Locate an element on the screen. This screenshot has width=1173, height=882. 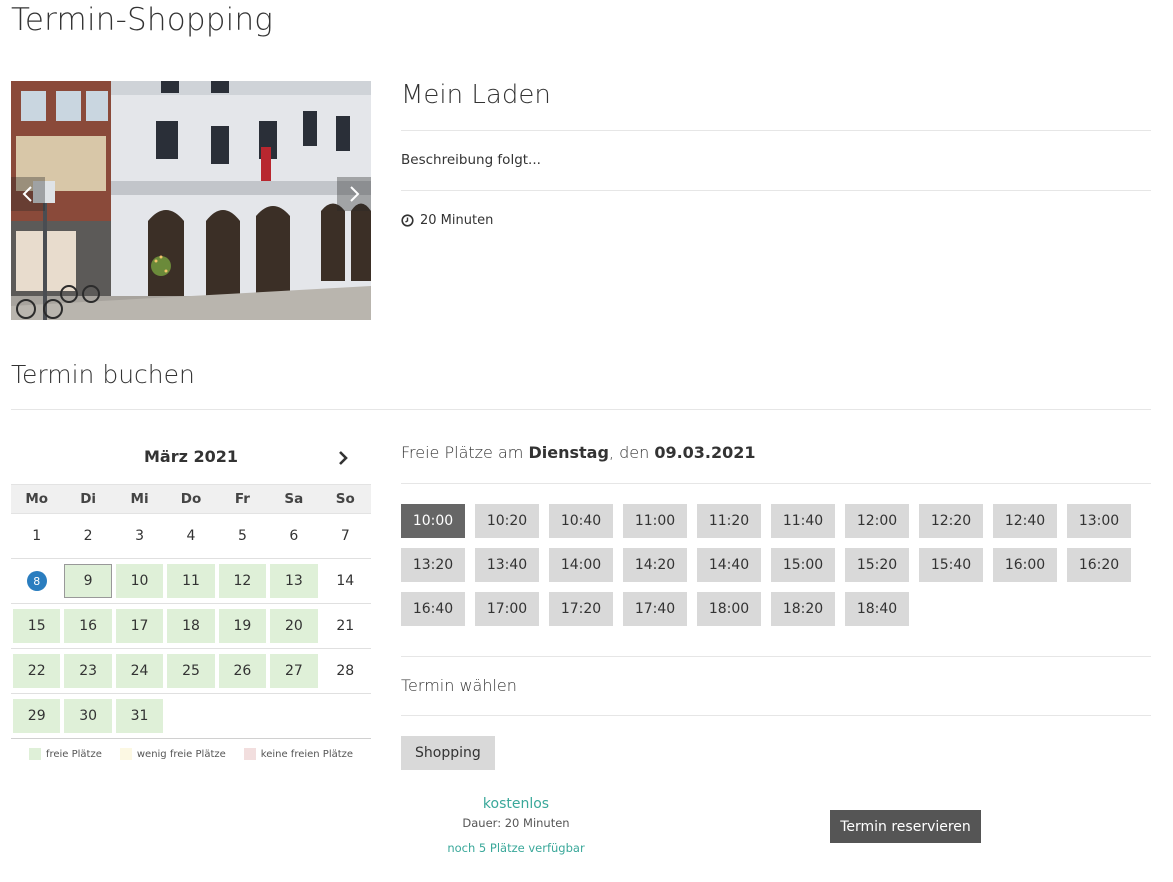
calendar-day-number: 17 is located at coordinates (139, 626).